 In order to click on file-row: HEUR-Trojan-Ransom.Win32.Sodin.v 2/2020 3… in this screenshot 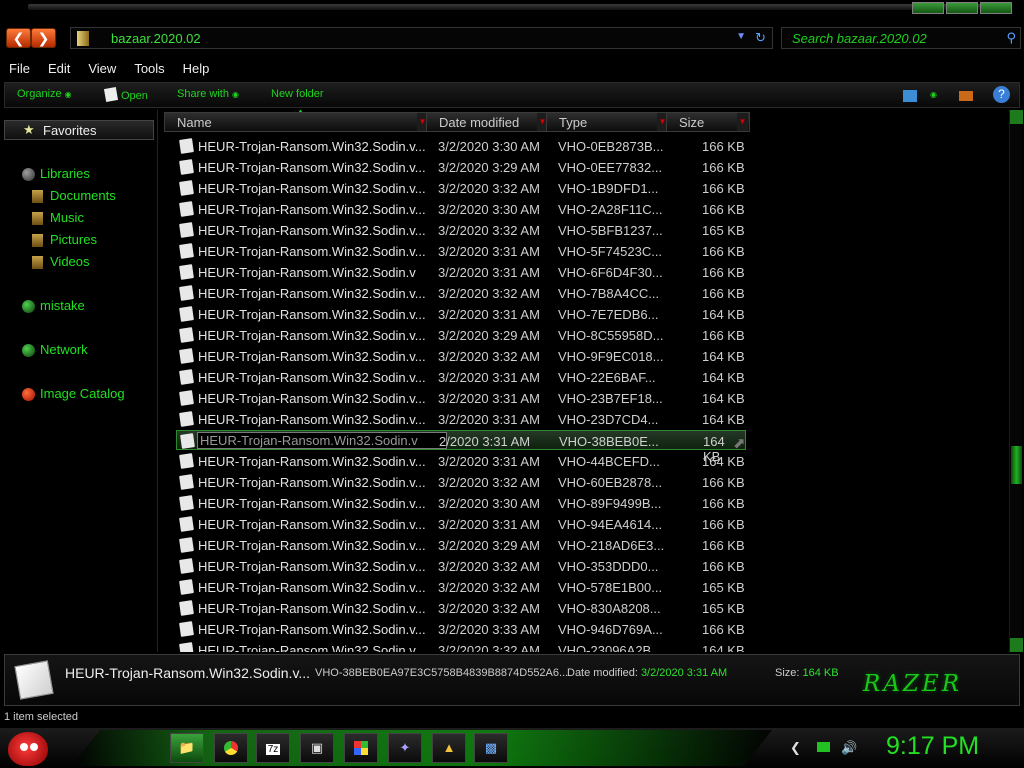, I will do `click(461, 447)`.